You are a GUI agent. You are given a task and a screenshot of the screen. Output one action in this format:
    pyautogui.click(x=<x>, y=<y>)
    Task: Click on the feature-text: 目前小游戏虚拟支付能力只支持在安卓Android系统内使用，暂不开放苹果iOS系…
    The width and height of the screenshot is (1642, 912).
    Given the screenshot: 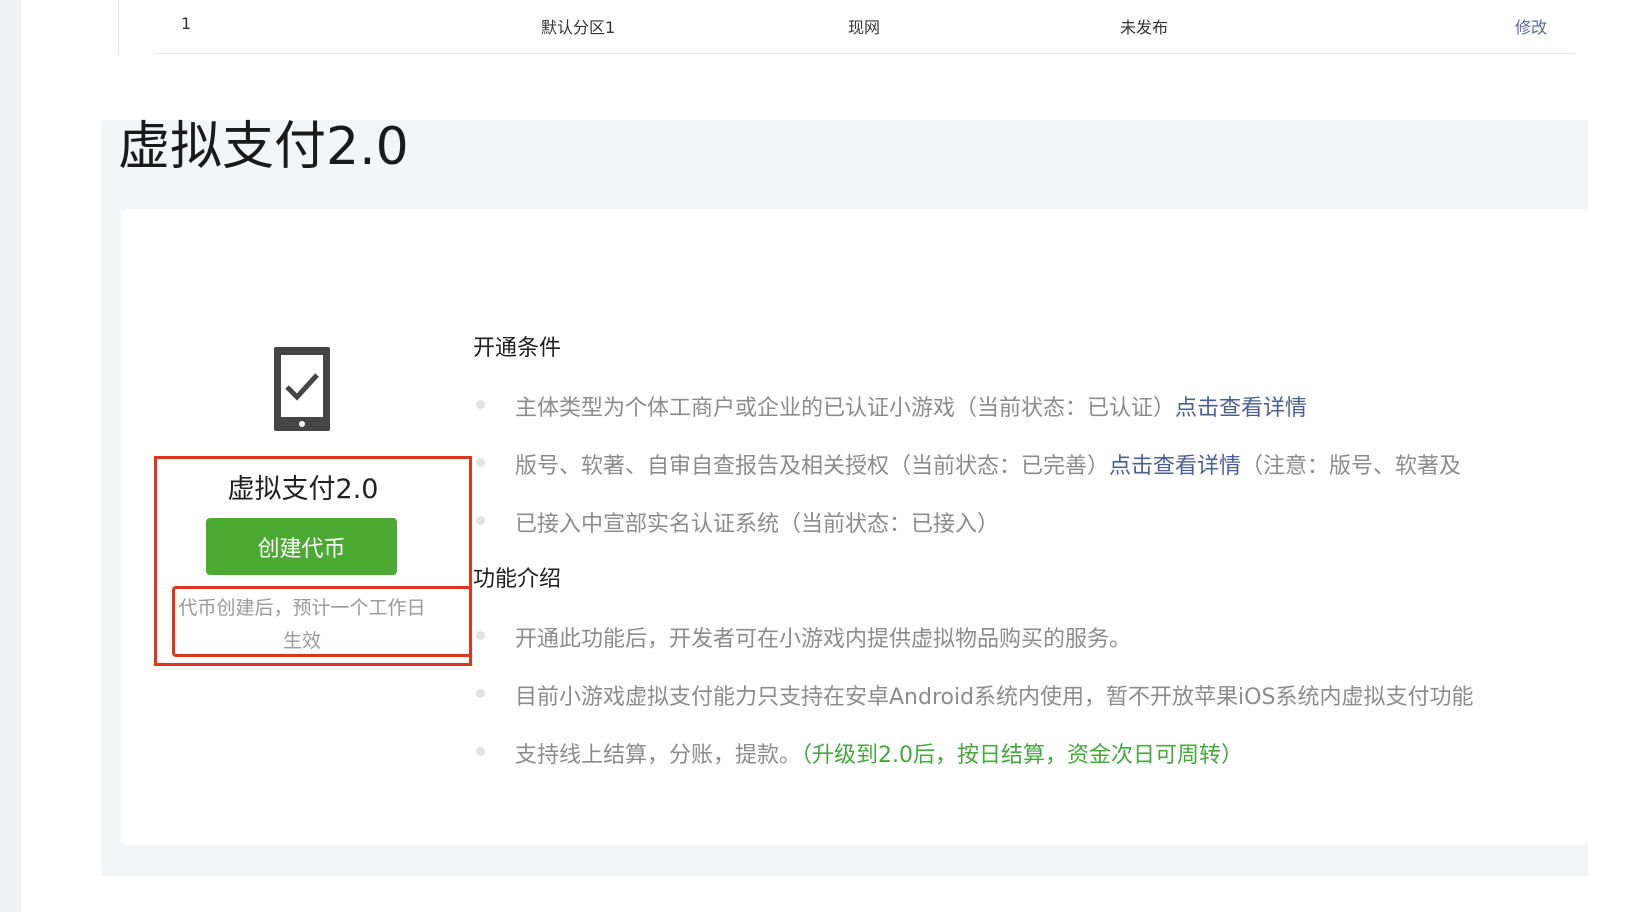 What is the action you would take?
    pyautogui.click(x=994, y=697)
    